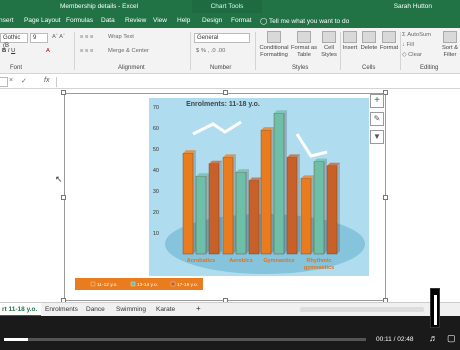 The width and height of the screenshot is (460, 350). What do you see at coordinates (128, 51) in the screenshot?
I see `merge-center-button: Merge & Center` at bounding box center [128, 51].